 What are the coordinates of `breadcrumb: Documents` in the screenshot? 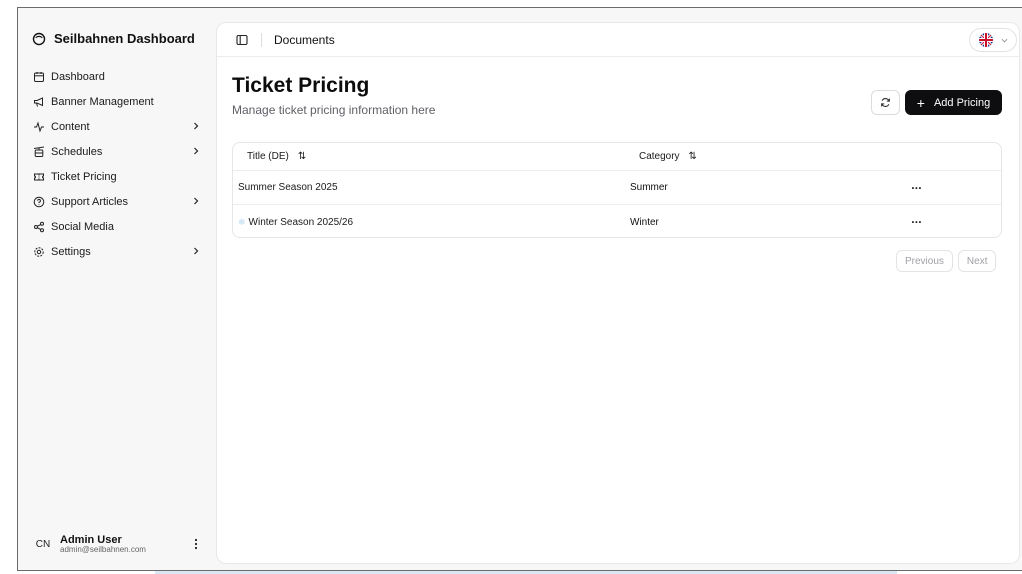 It's located at (304, 40).